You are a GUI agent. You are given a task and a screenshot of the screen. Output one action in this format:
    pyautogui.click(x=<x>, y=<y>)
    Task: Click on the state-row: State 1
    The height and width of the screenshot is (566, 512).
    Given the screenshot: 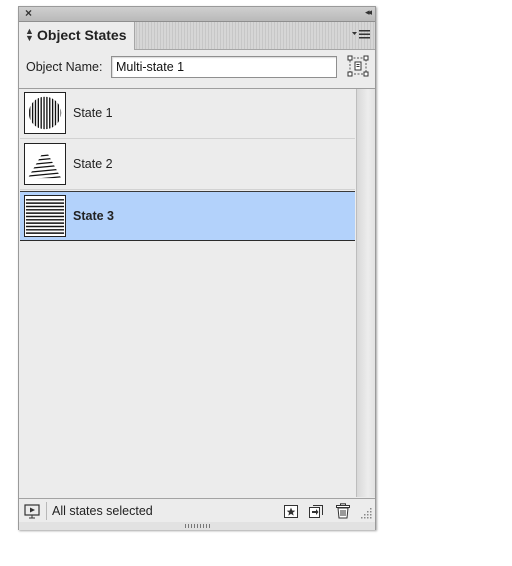 What is the action you would take?
    pyautogui.click(x=187, y=114)
    